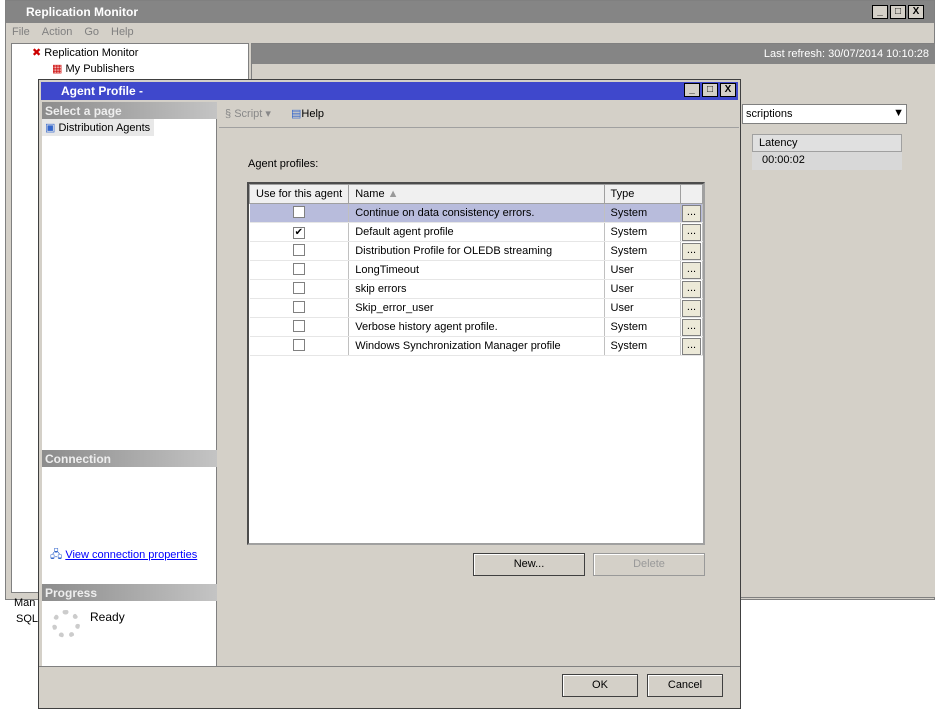 Image resolution: width=935 pixels, height=709 pixels. Describe the element at coordinates (37, 53) in the screenshot. I see `replication-monitor-icon: ✖` at that location.